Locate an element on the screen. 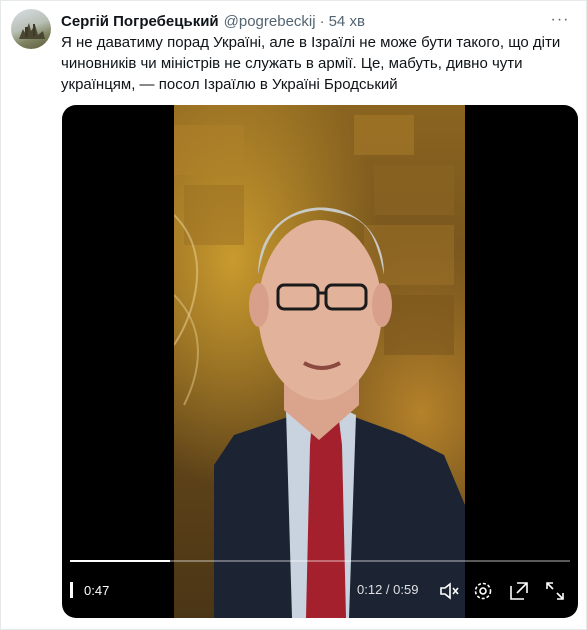 The width and height of the screenshot is (587, 630). fullscreen-icon is located at coordinates (555, 591).